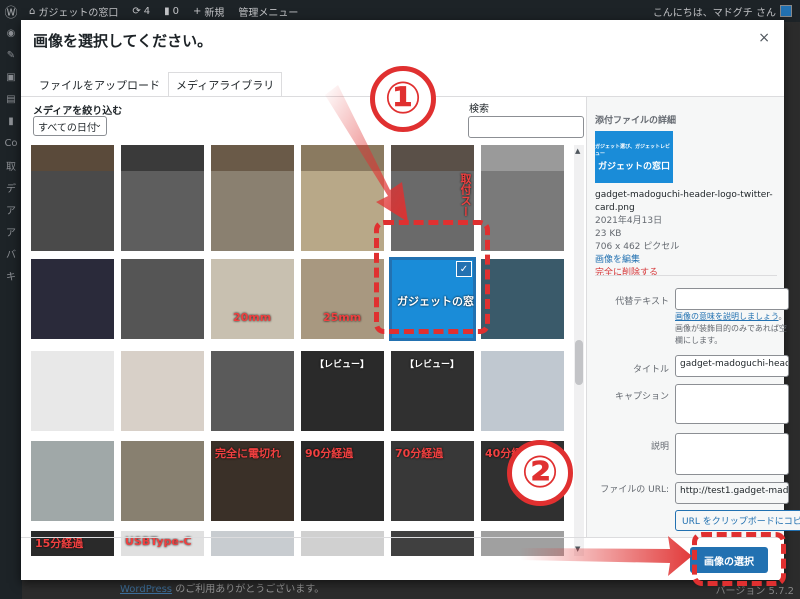 The image size is (800, 599). Describe the element at coordinates (641, 397) in the screenshot. I see `caption-label: キャプション` at that location.